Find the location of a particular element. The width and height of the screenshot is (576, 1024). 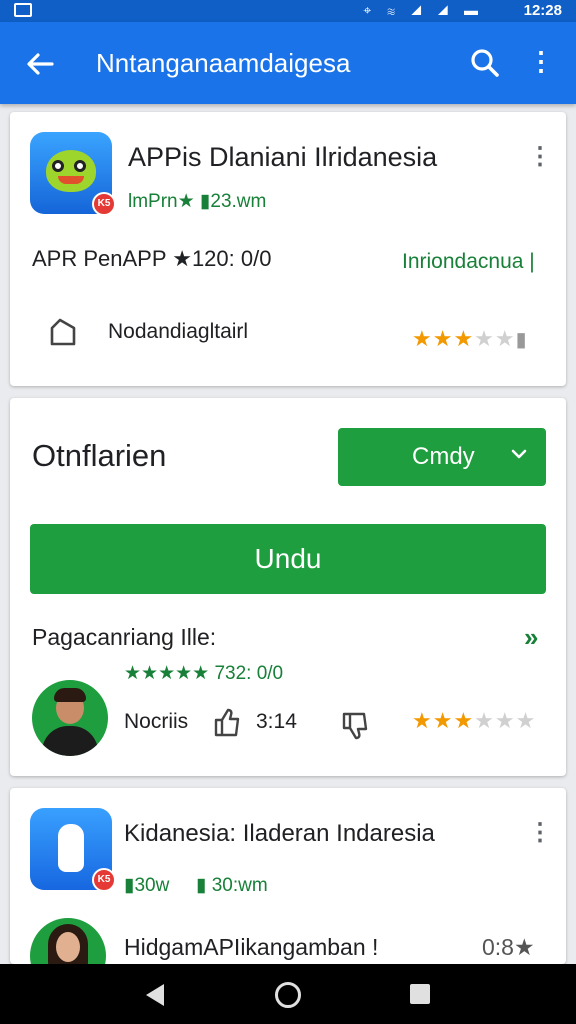

subsection-title: Pagacanriang Ille: is located at coordinates (124, 637).